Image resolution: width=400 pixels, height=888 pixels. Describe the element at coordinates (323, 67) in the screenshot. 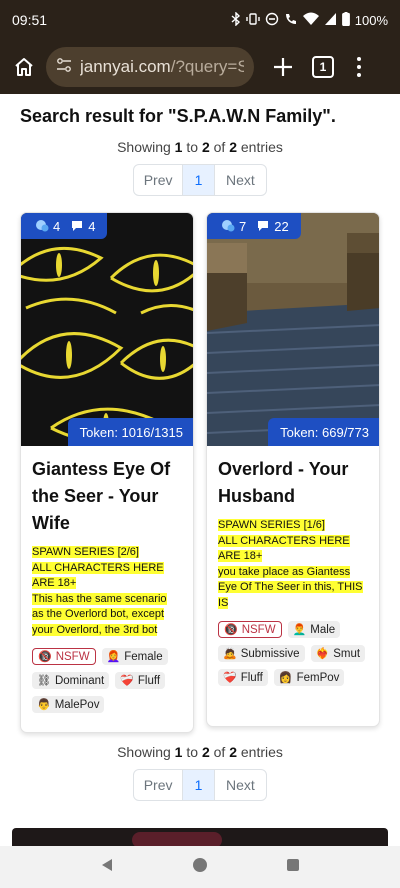

I see `tab-switcher-button: 1` at that location.